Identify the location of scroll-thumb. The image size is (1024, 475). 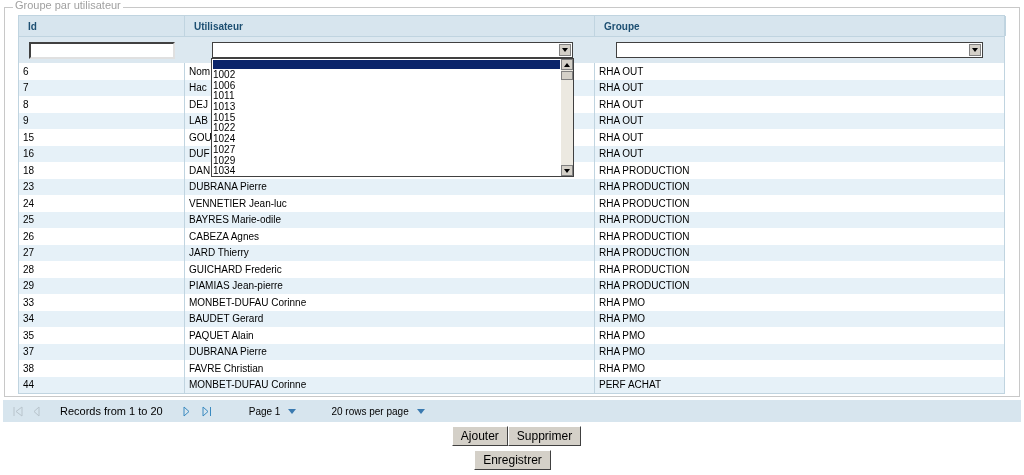
(567, 75).